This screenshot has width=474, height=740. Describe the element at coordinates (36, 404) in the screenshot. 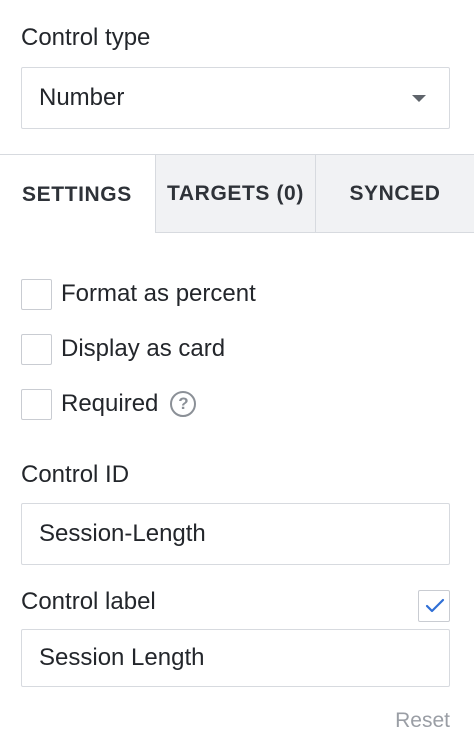

I see `required-checkbox` at that location.